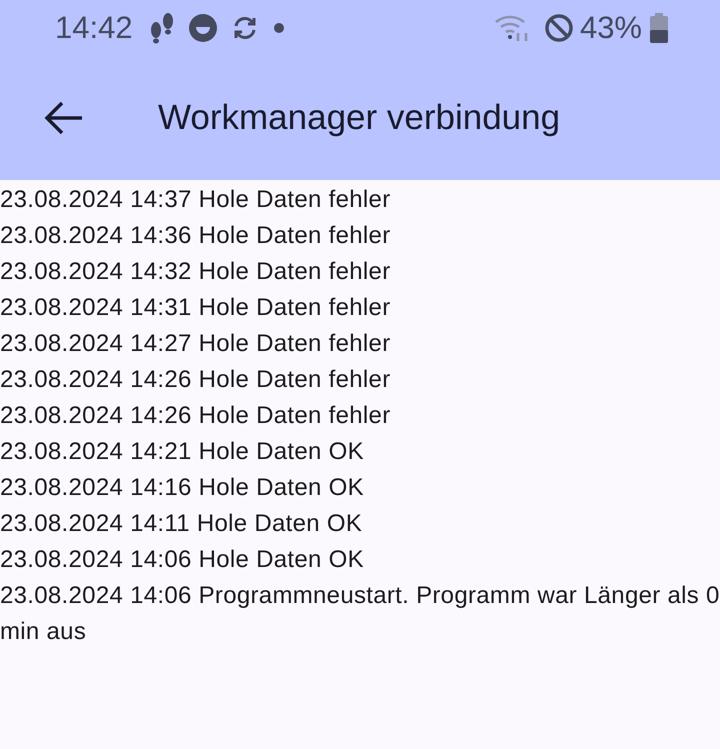 The width and height of the screenshot is (720, 749). What do you see at coordinates (659, 28) in the screenshot?
I see `battery-icon` at bounding box center [659, 28].